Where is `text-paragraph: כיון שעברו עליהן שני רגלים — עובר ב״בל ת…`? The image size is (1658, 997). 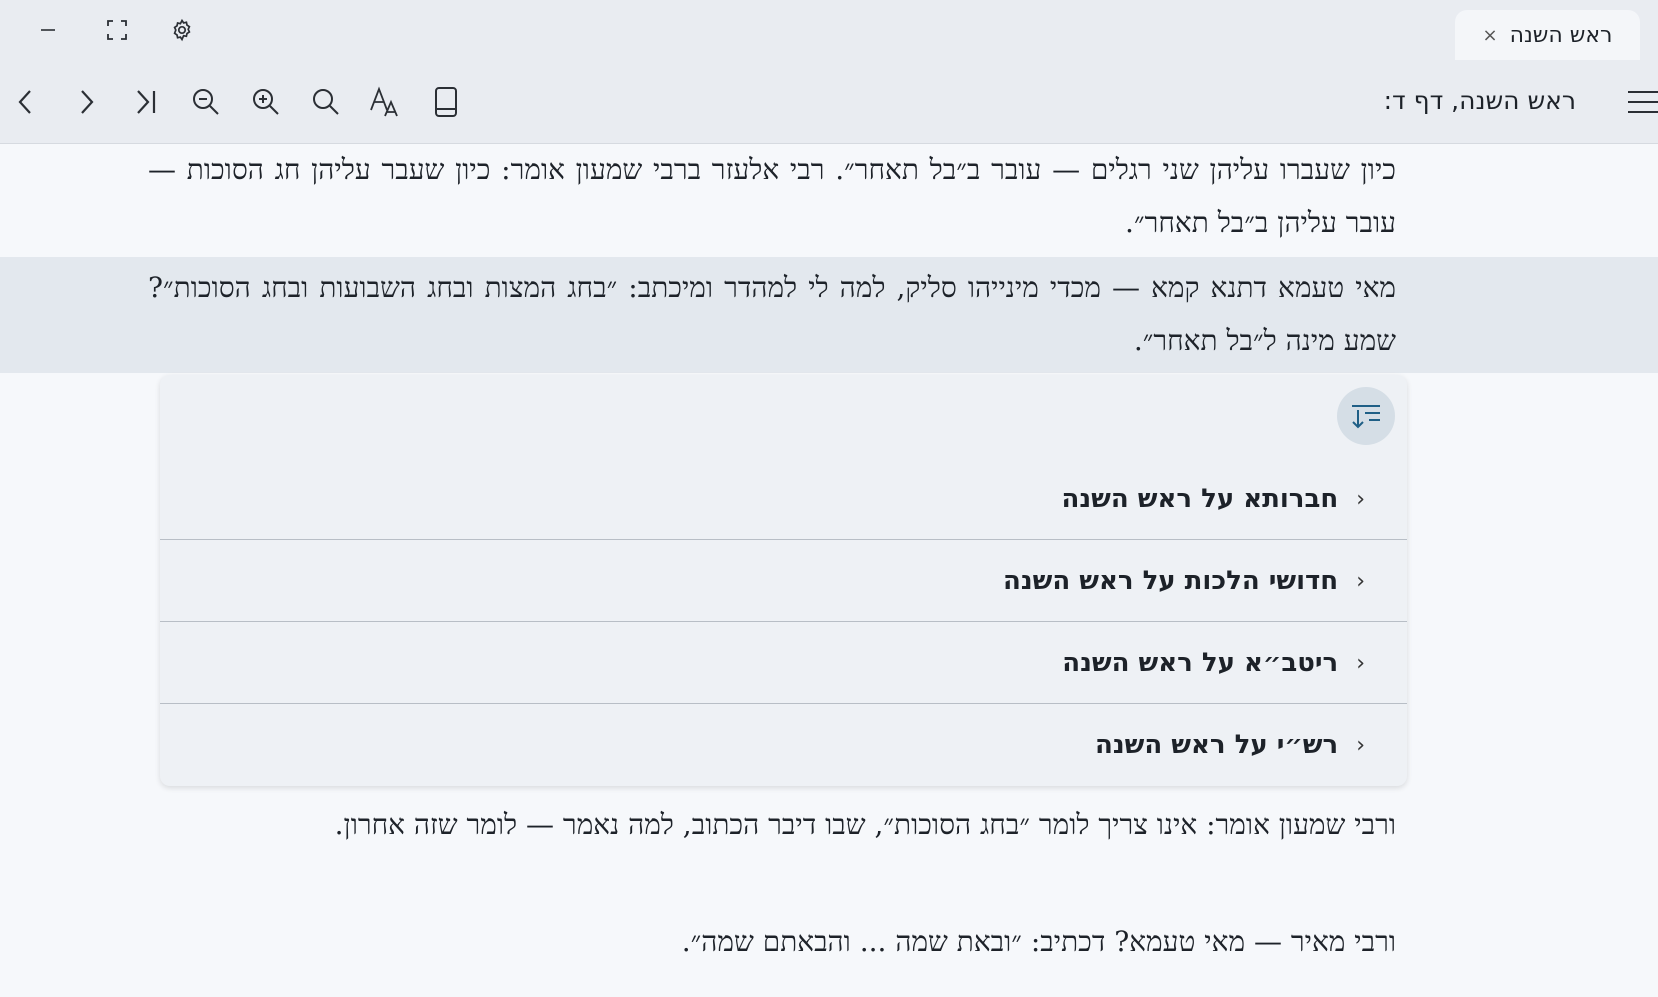
text-paragraph: כיון שעברו עליהן שני רגלים — עובר ב״בל ת… is located at coordinates (829, 196).